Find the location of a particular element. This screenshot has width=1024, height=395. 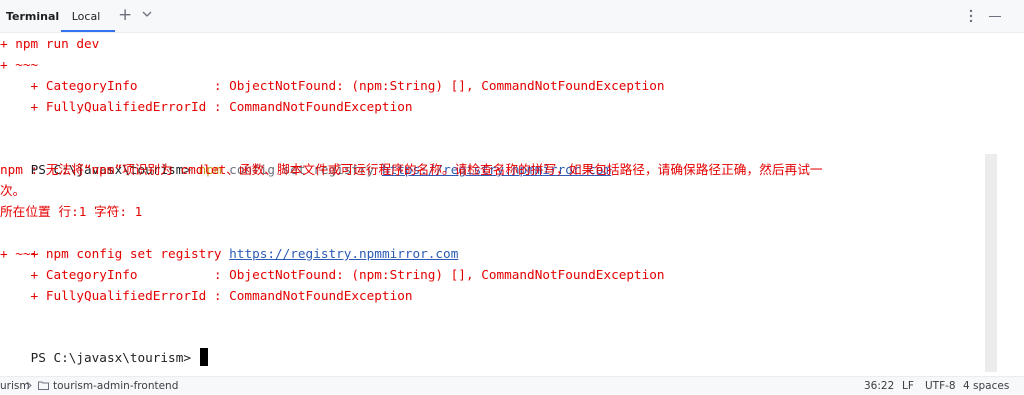

scrollbar-thumb is located at coordinates (991, 263).